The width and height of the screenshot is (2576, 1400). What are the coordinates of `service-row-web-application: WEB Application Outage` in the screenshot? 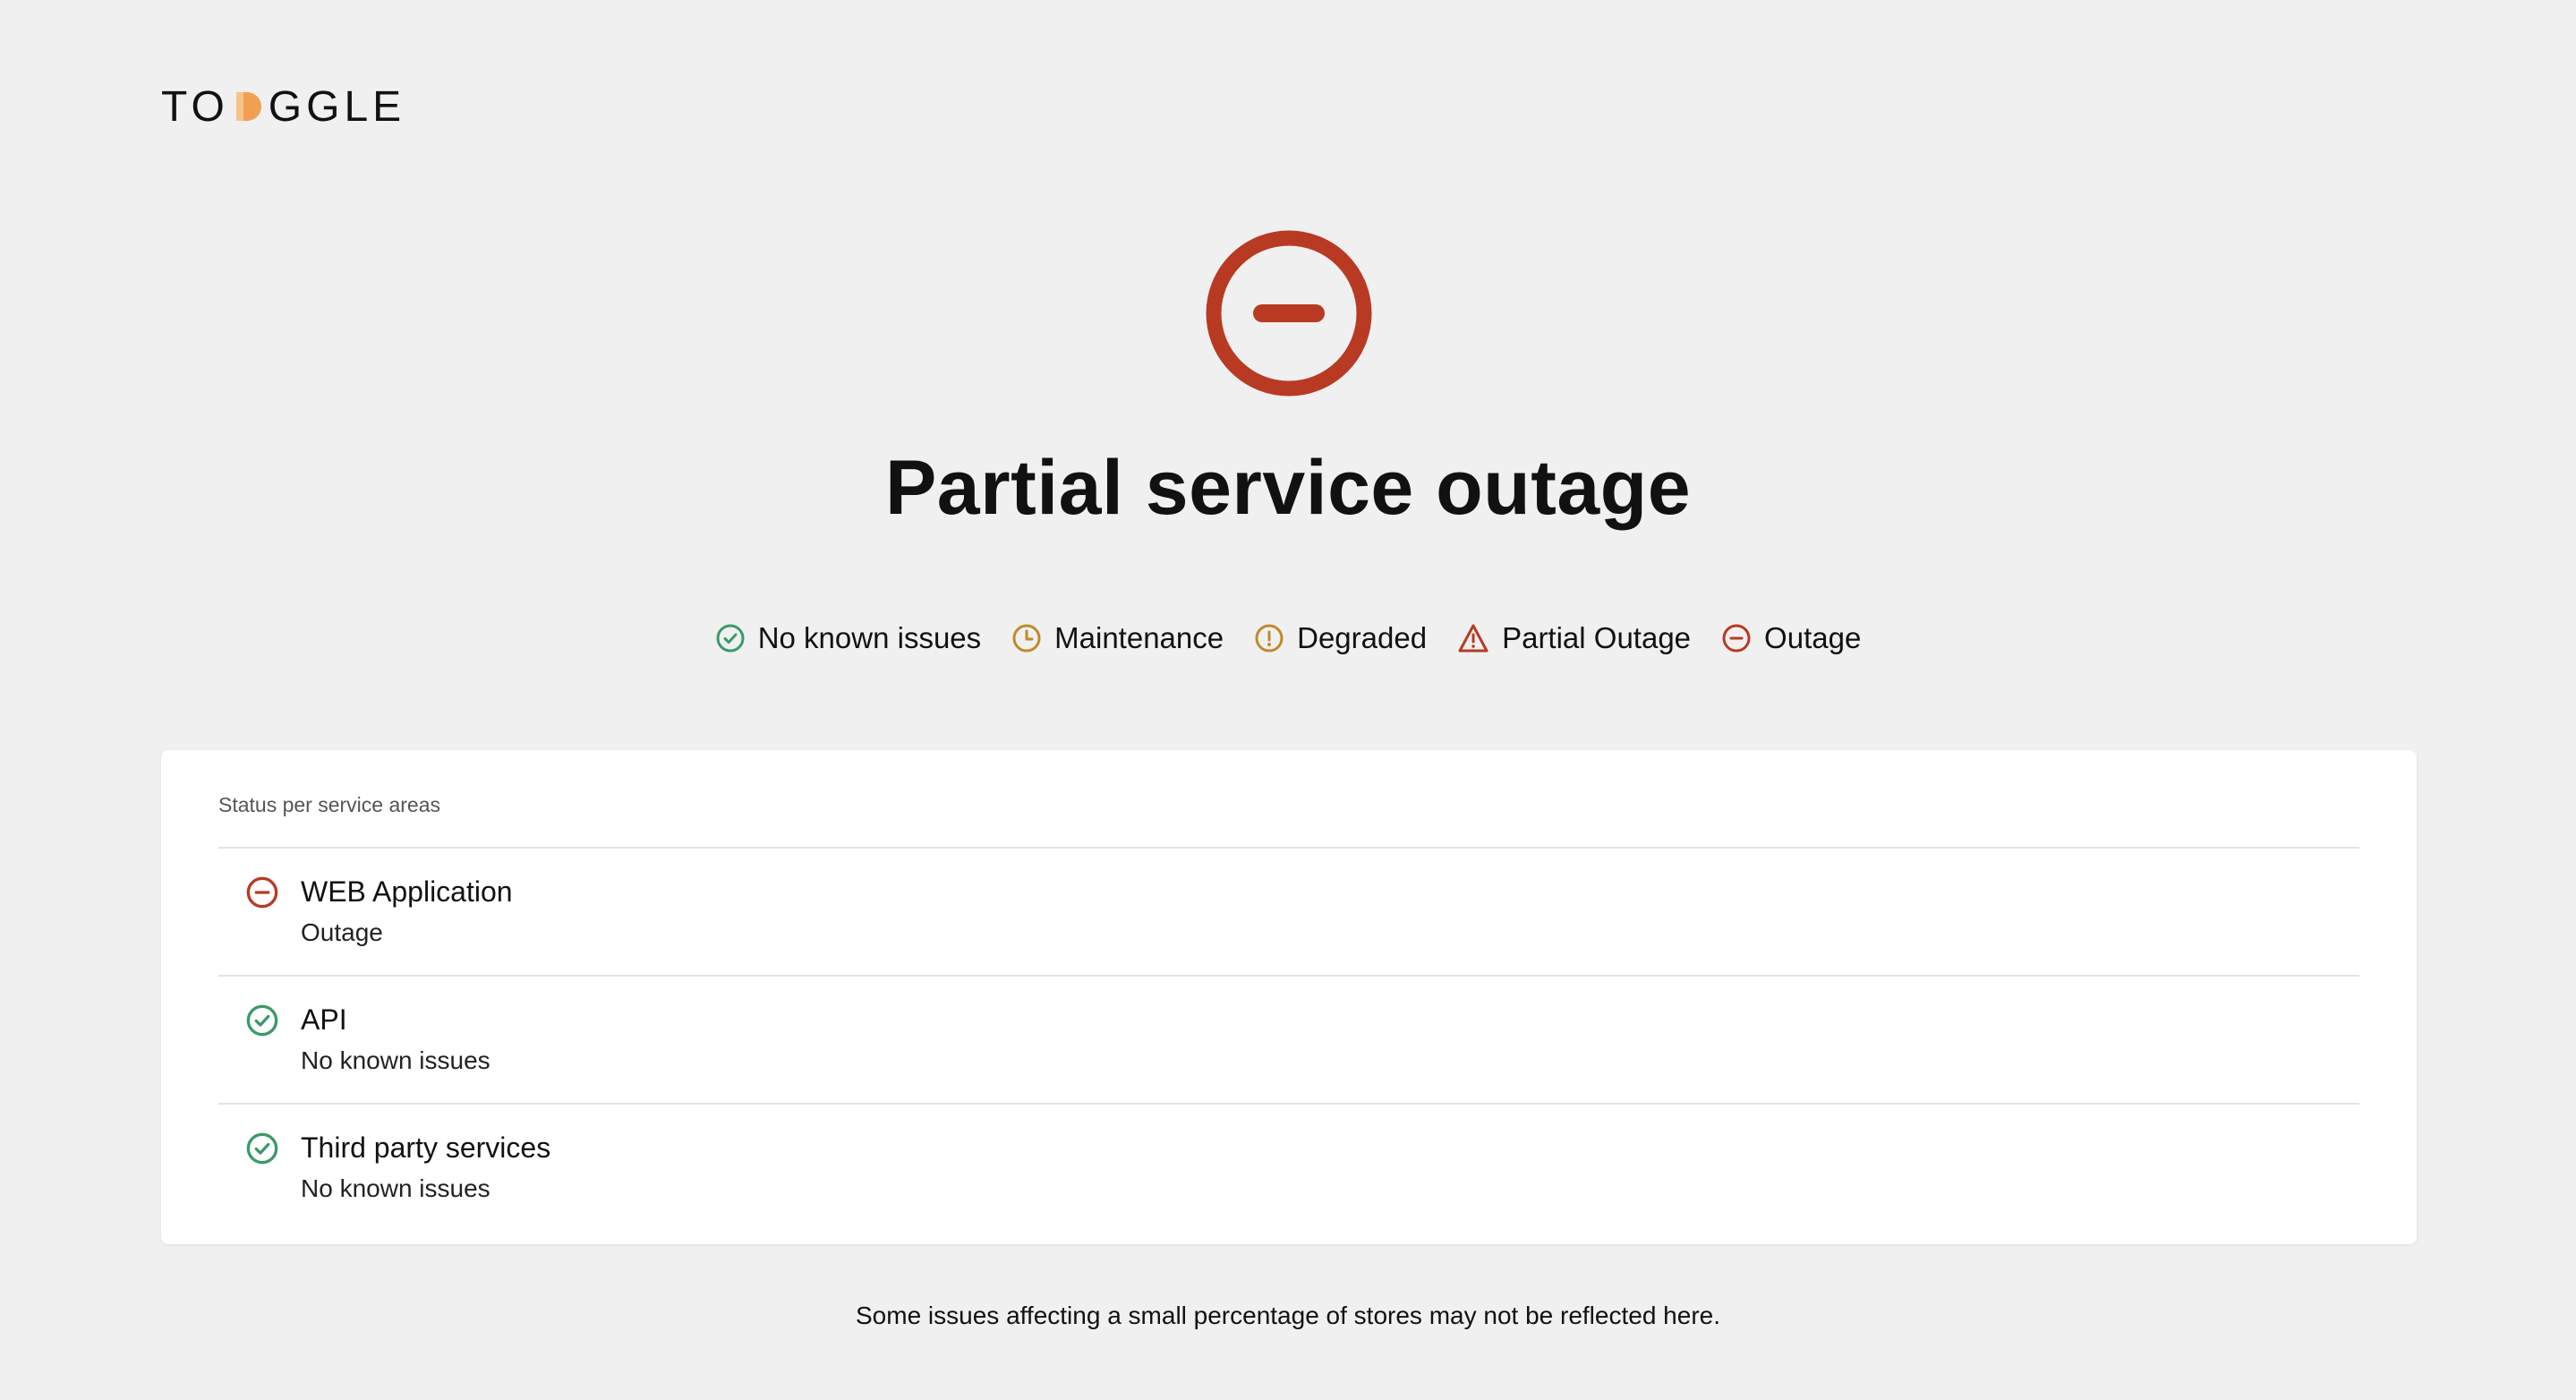 It's located at (1288, 911).